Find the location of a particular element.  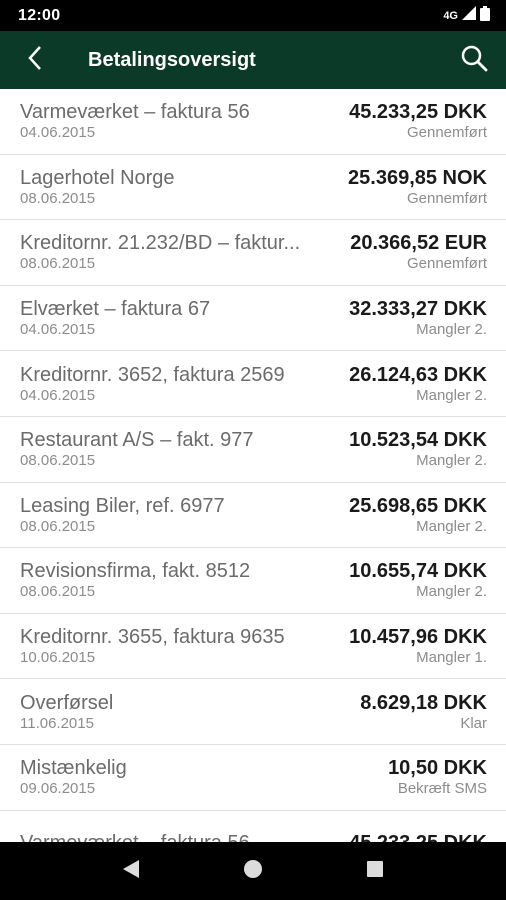

payment-amount: 25.369,85 NOK is located at coordinates (417, 177).